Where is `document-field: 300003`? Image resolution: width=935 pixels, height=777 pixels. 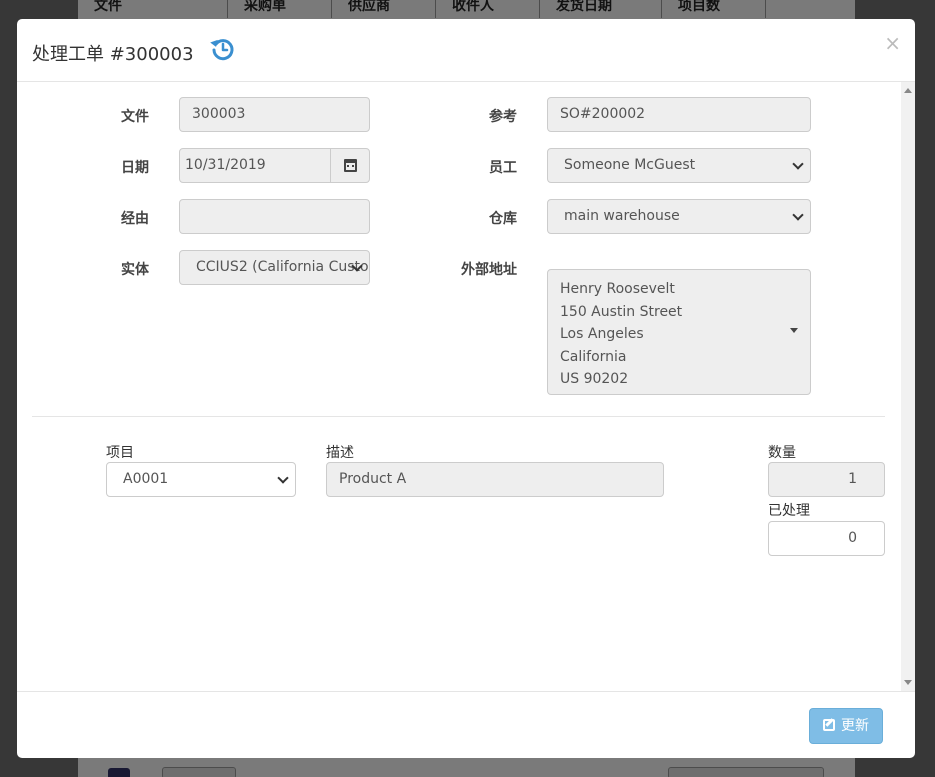
document-field: 300003 is located at coordinates (274, 114).